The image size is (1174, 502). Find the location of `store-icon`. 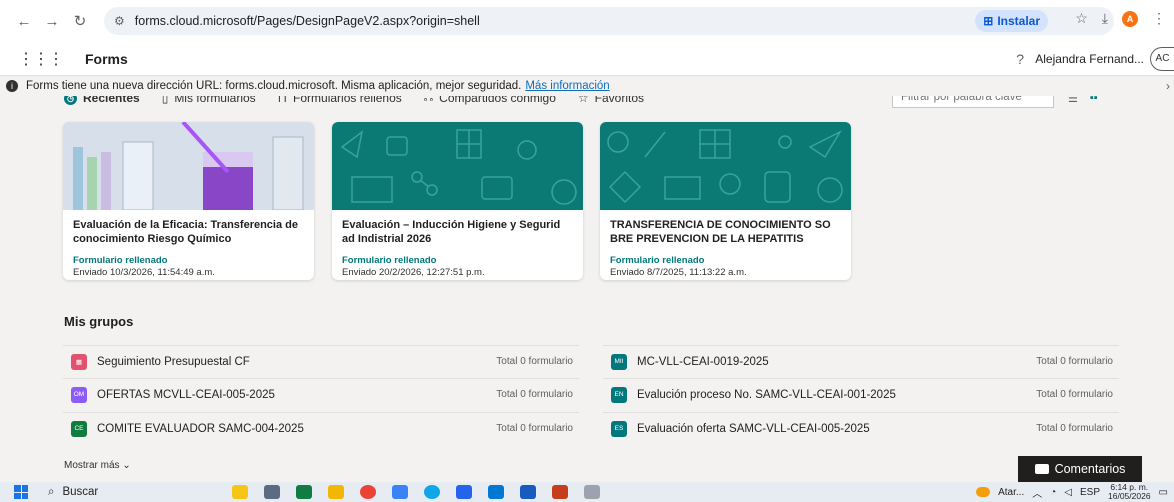

store-icon is located at coordinates (464, 492).